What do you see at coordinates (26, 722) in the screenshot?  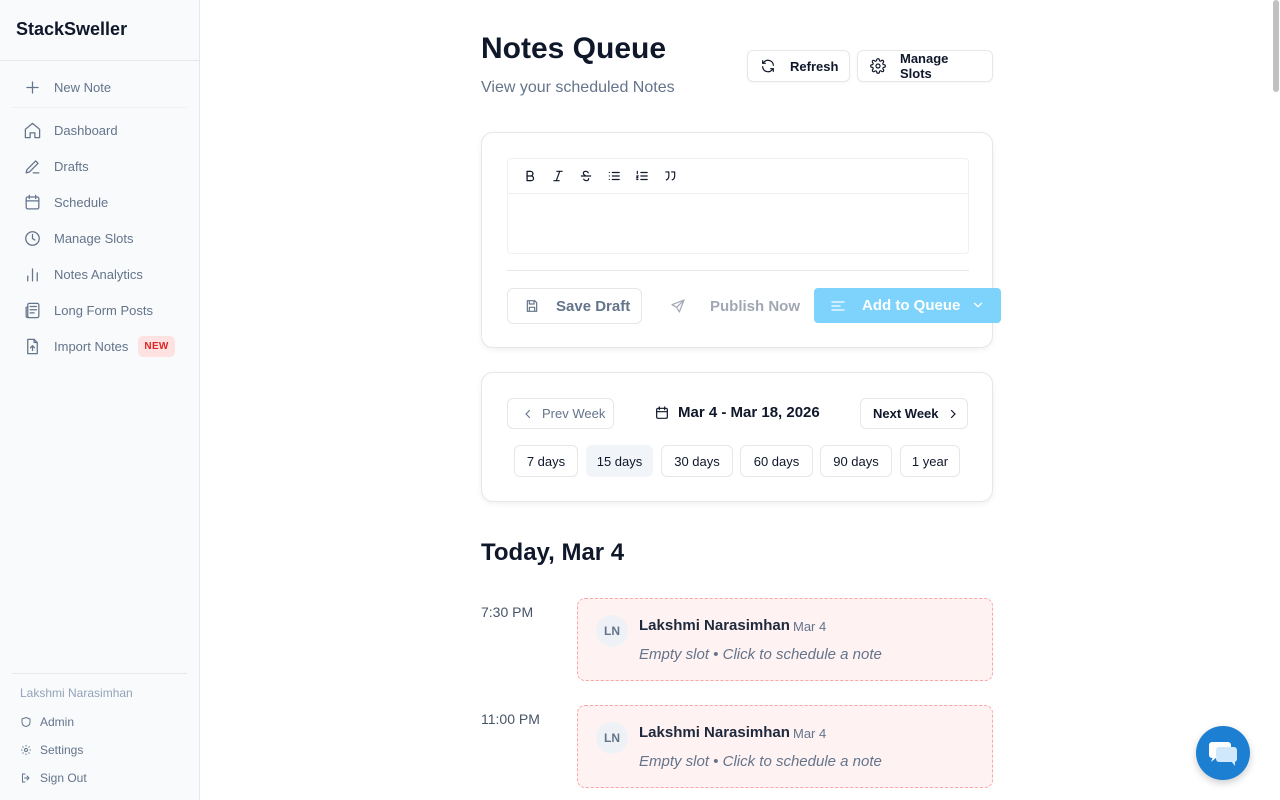 I see `shield-icon` at bounding box center [26, 722].